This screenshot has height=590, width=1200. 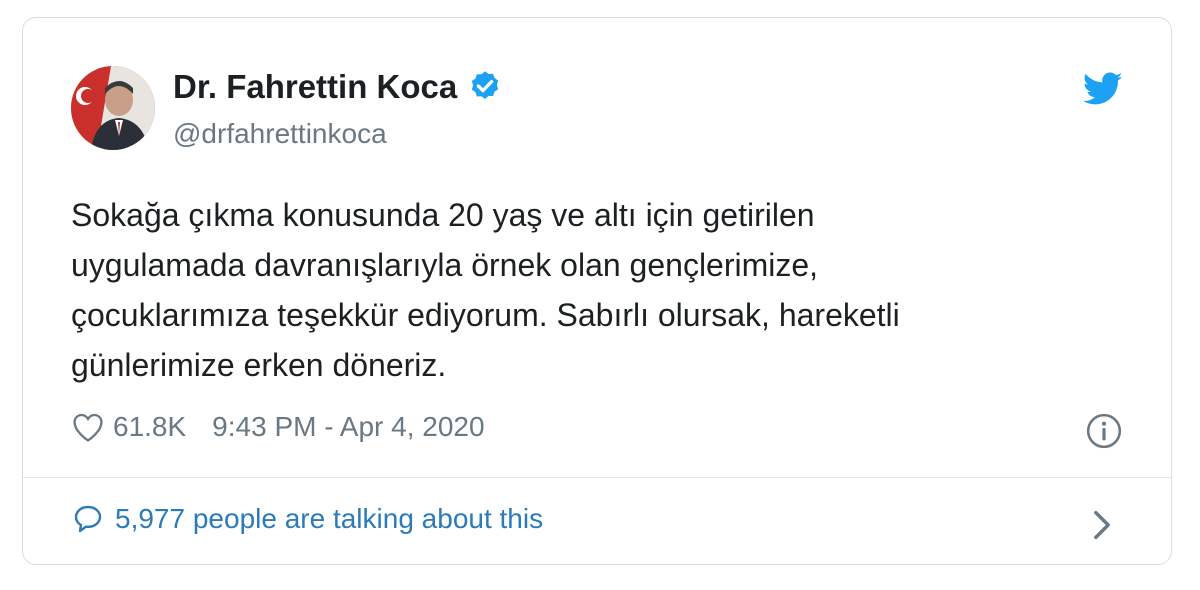 I want to click on chevron-right-icon, so click(x=1102, y=525).